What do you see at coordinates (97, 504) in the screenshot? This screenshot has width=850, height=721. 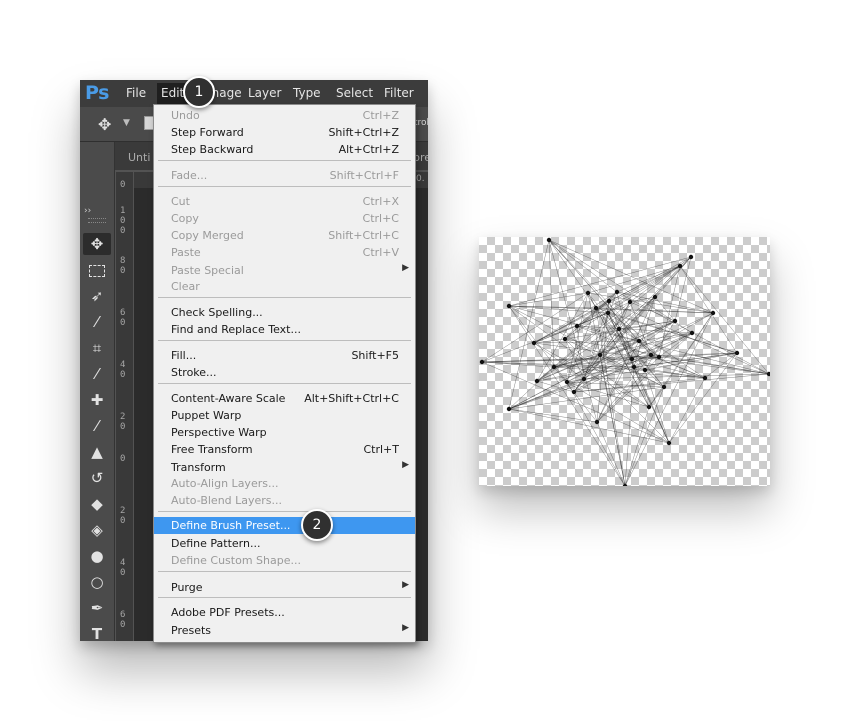 I see `eraser-icon: ◆` at bounding box center [97, 504].